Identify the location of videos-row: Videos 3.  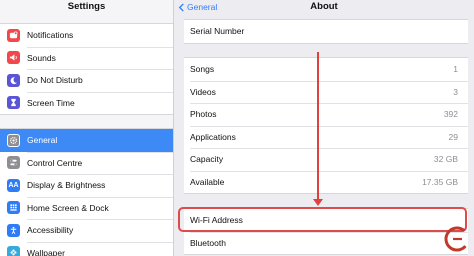
(326, 92).